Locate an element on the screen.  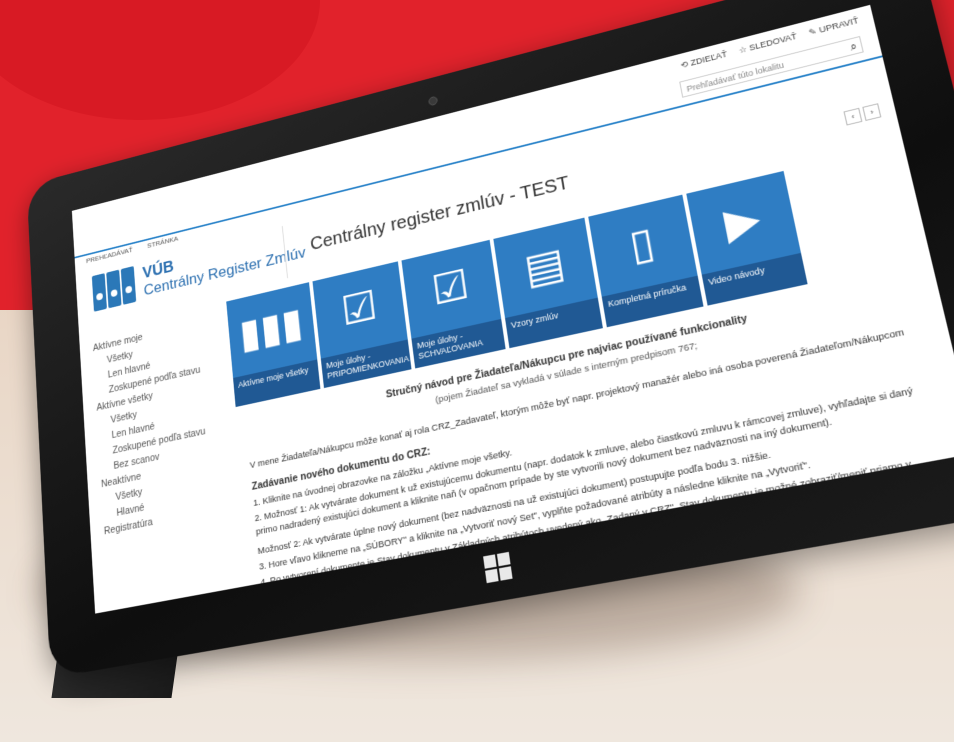
search-icon: ⌕ is located at coordinates (854, 47).